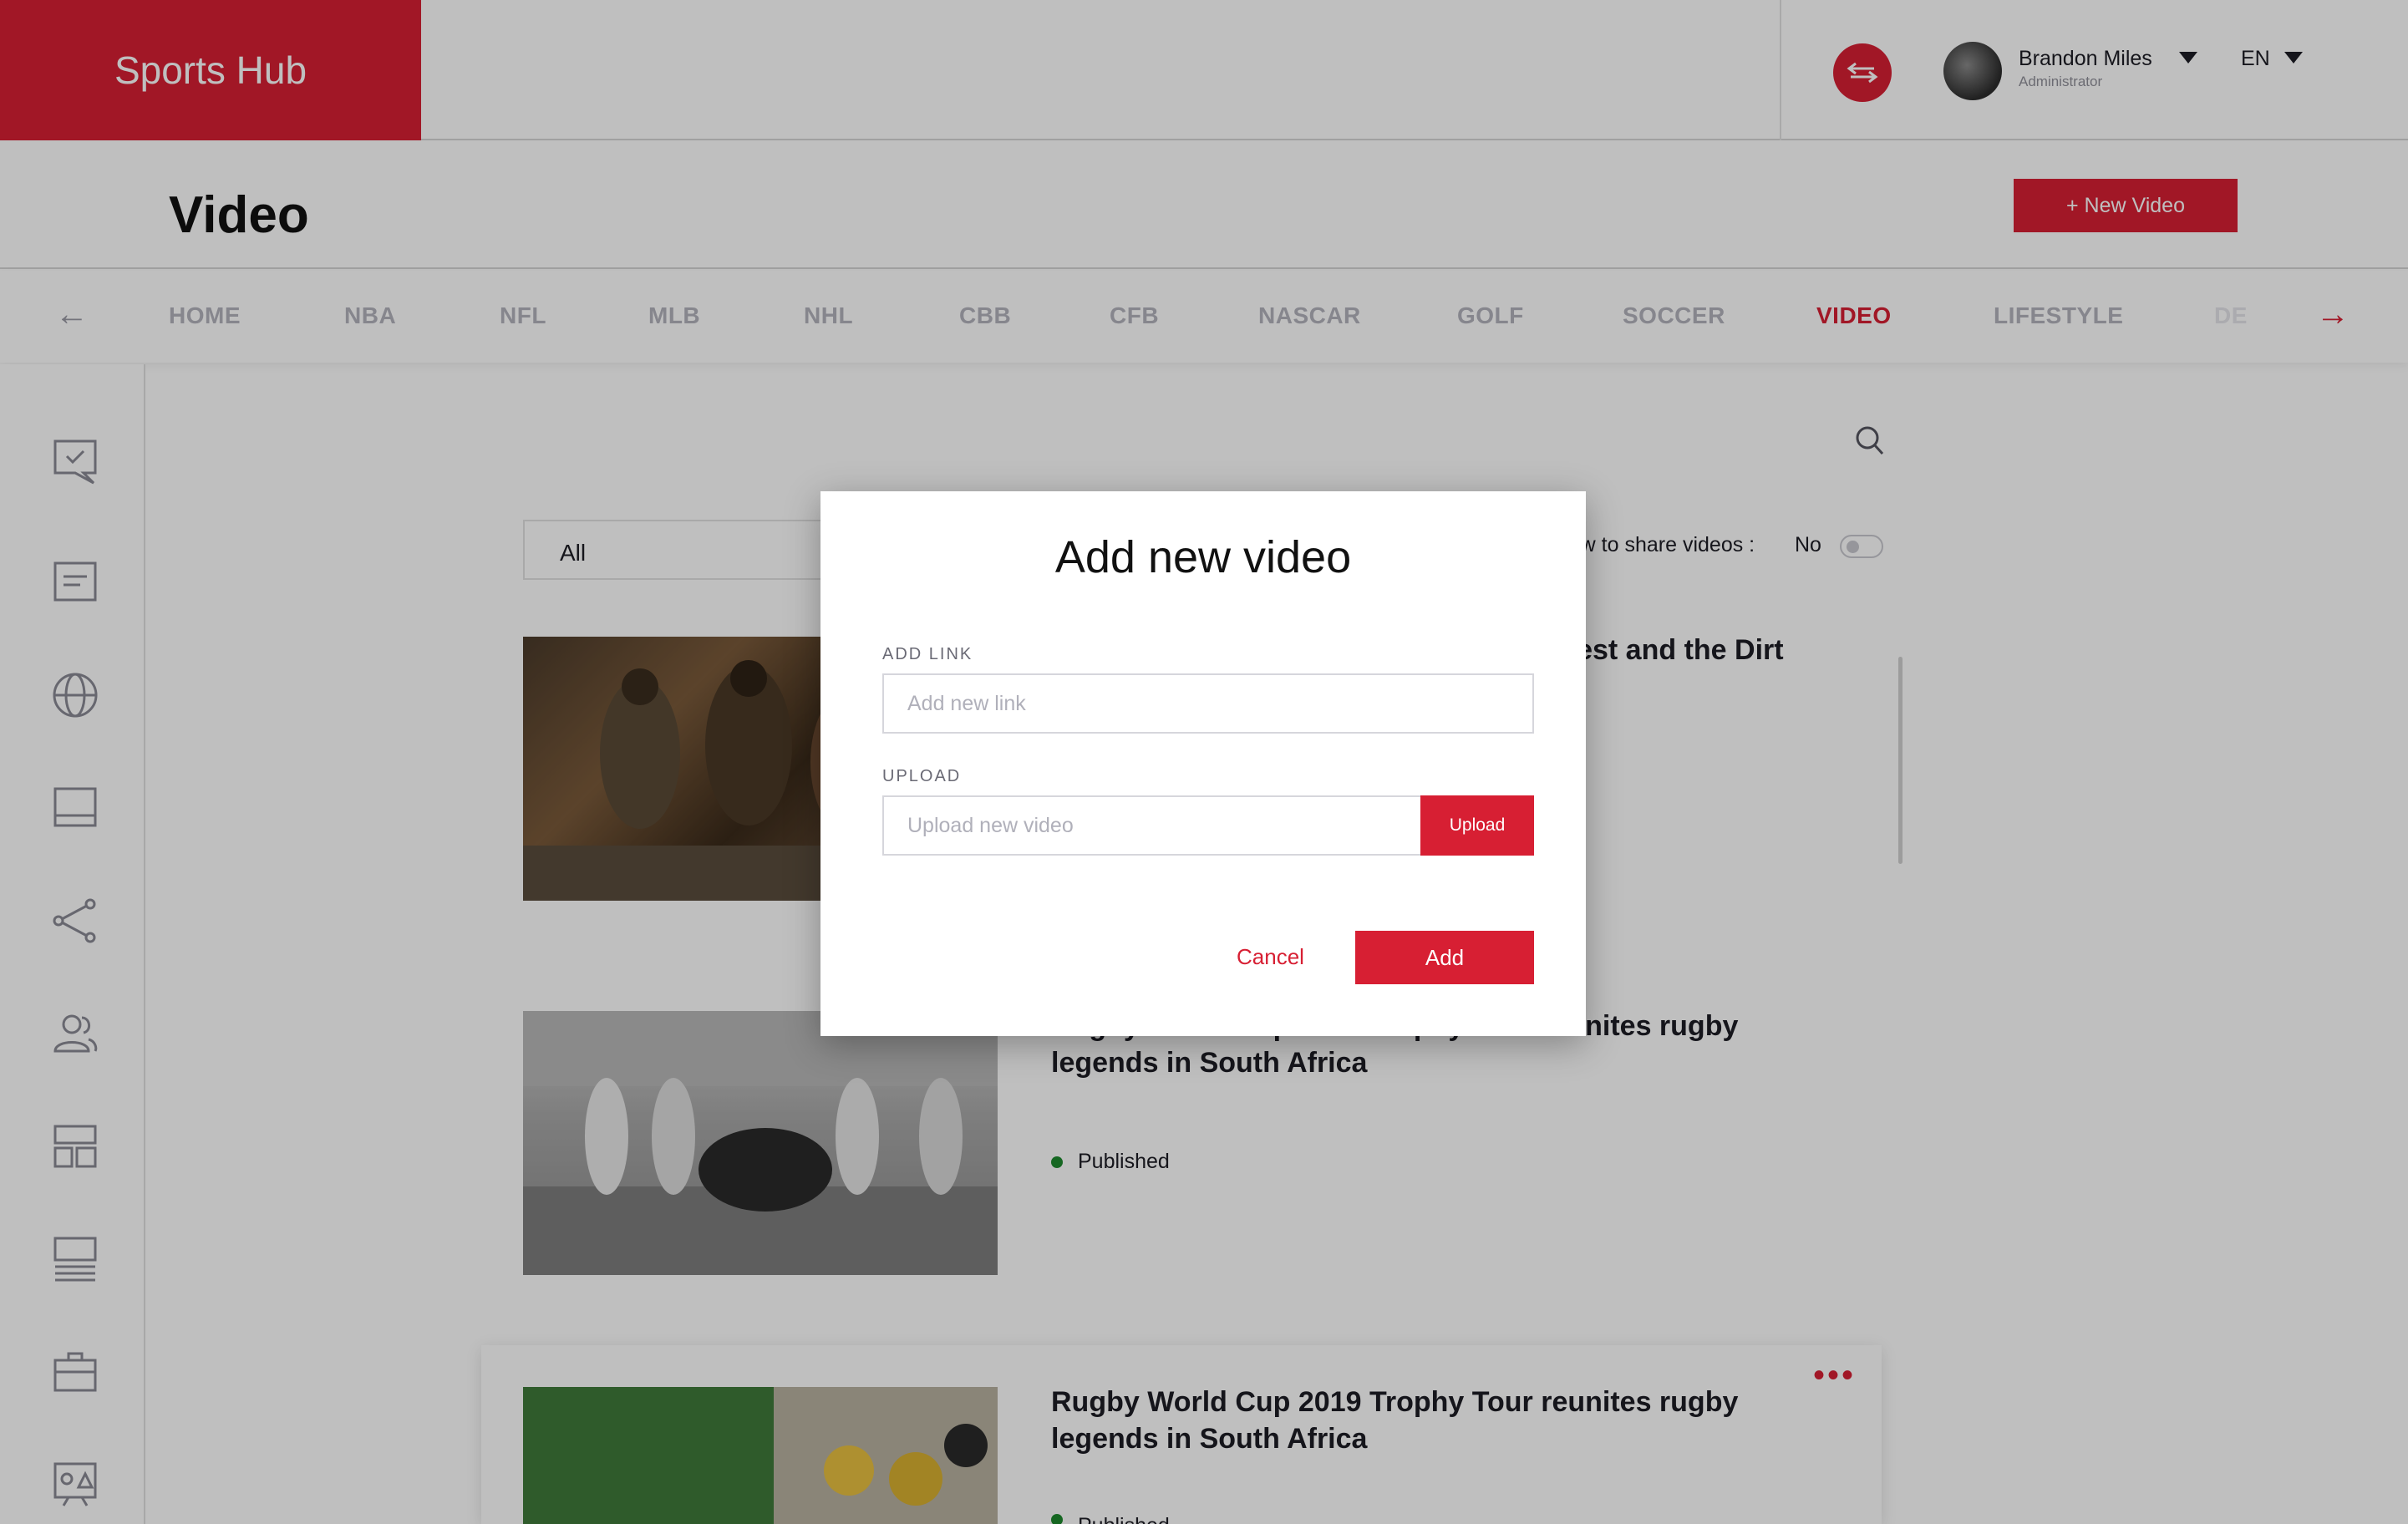 This screenshot has width=2408, height=1524. What do you see at coordinates (1270, 957) in the screenshot?
I see `cancel-button: Cancel` at bounding box center [1270, 957].